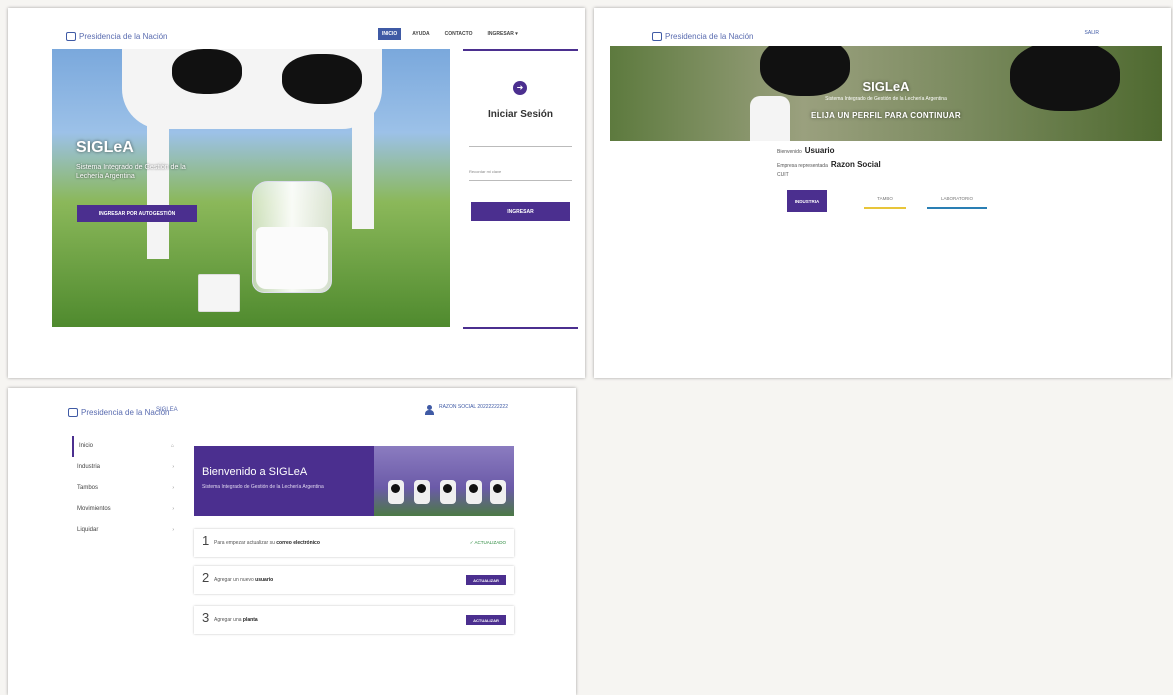 The width and height of the screenshot is (1173, 695). What do you see at coordinates (390, 34) in the screenshot?
I see `nav-inicio: INICIO` at bounding box center [390, 34].